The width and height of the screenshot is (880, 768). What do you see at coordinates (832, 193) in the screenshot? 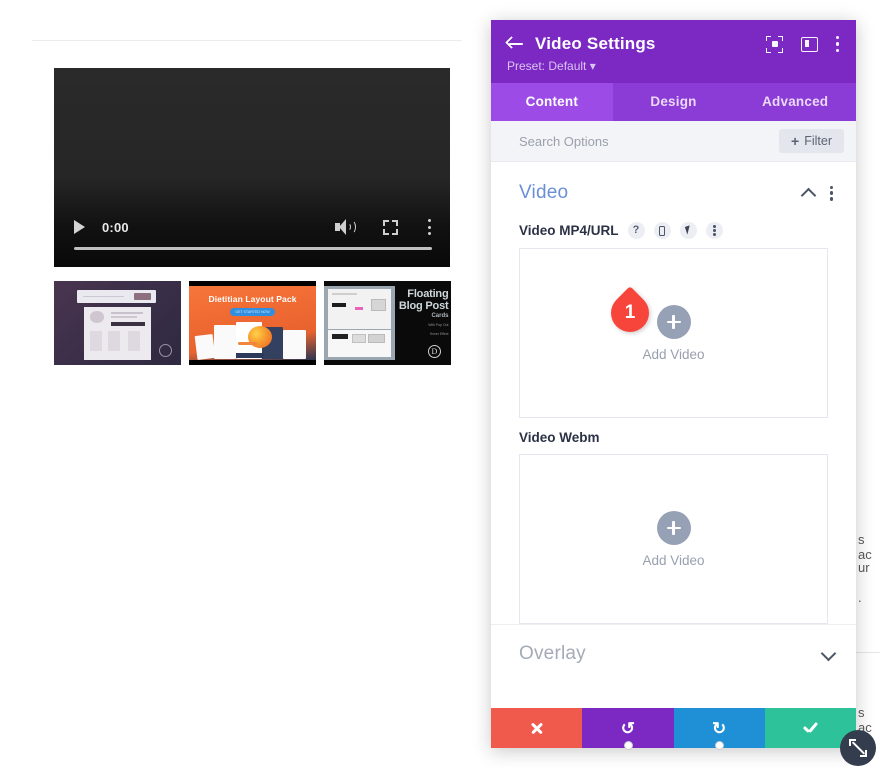
I see `section-more-options-icon` at bounding box center [832, 193].